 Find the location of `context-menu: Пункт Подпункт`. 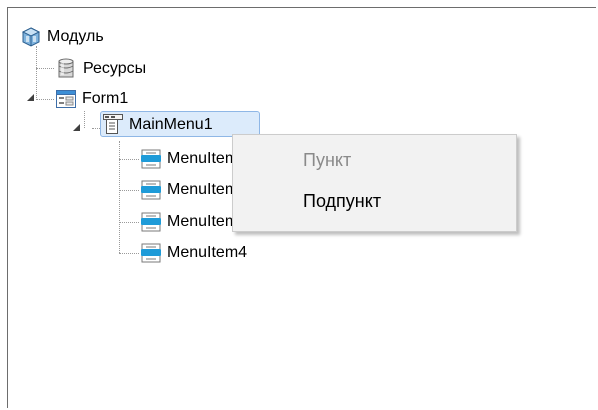

context-menu: Пункт Подпункт is located at coordinates (374, 183).